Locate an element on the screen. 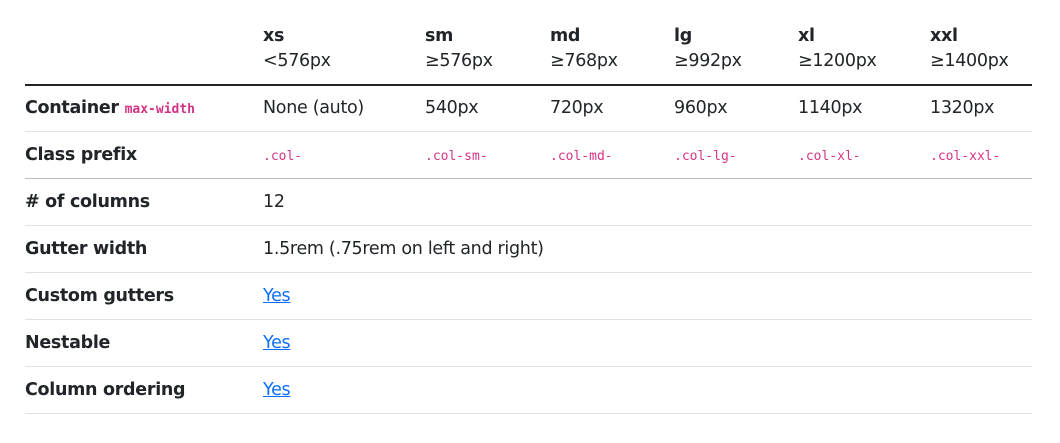 The height and width of the screenshot is (443, 1060). column-ordering-link: Yes is located at coordinates (277, 390).